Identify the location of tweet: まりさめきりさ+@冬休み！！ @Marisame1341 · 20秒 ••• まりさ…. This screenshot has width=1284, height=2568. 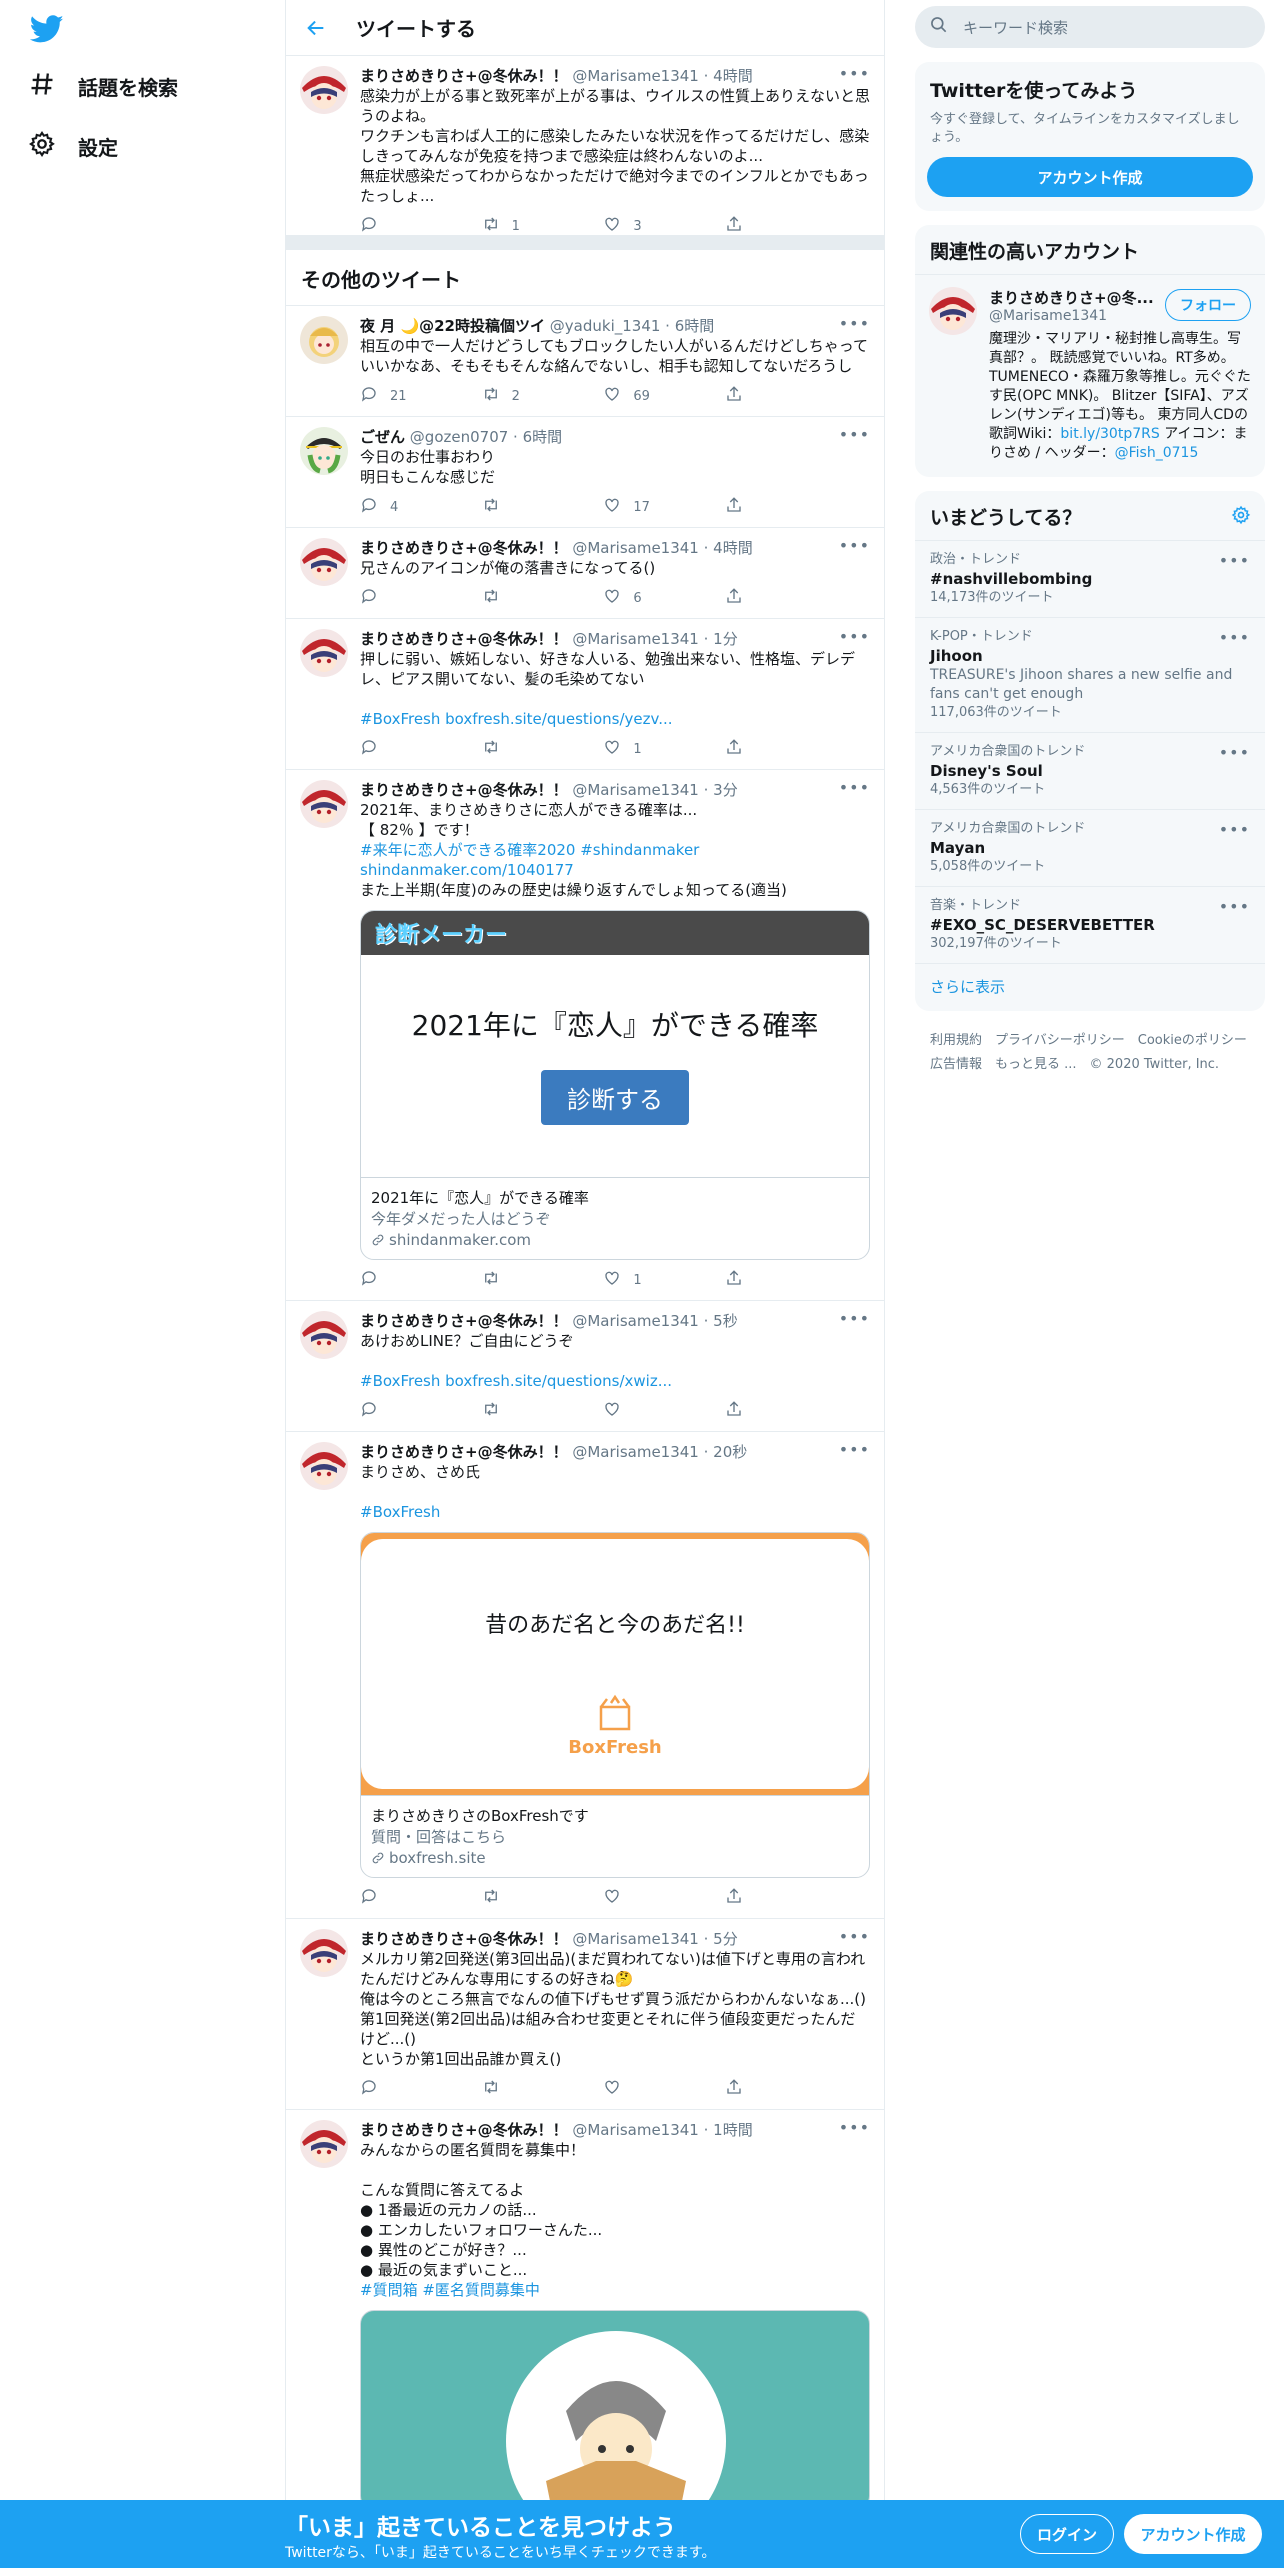
(585, 1675).